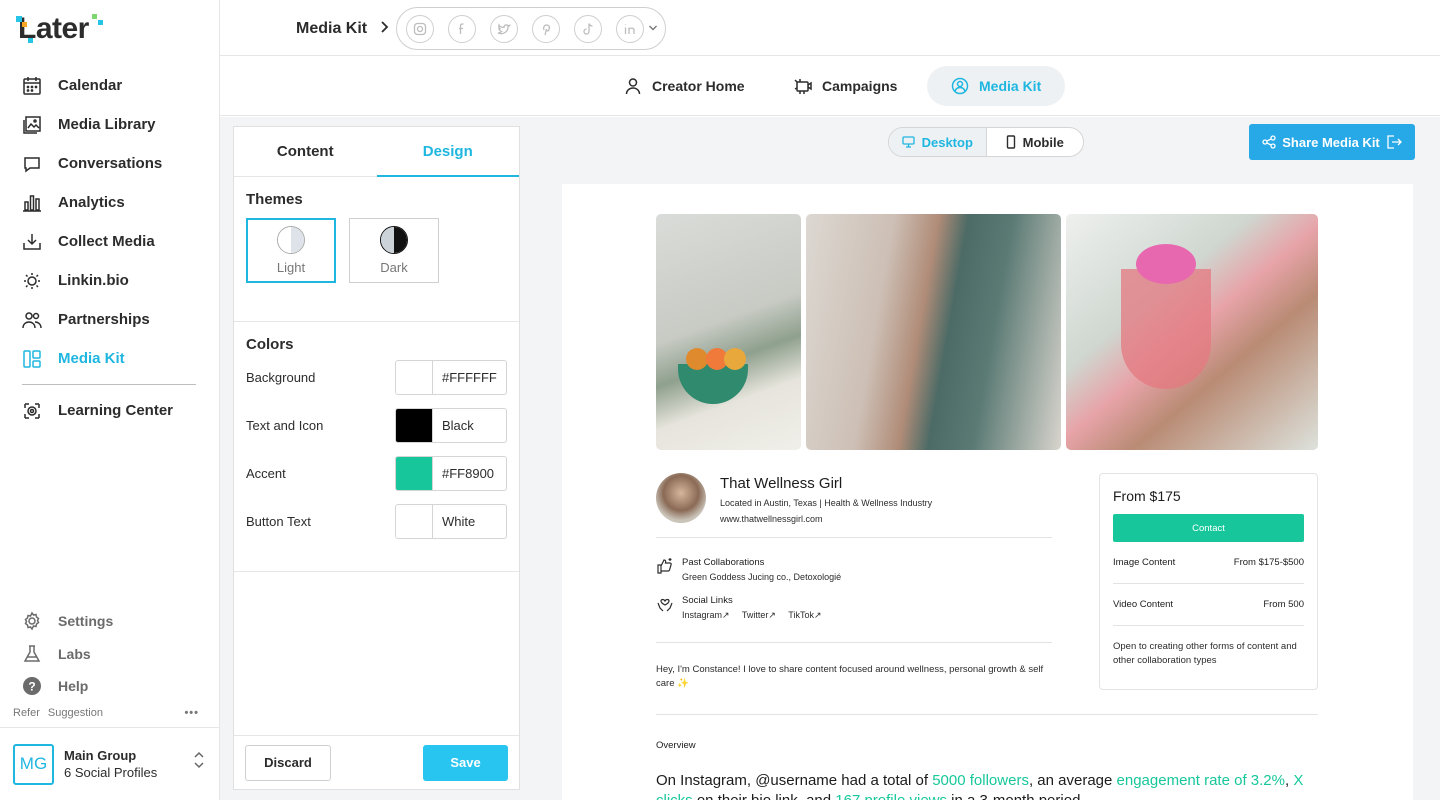 The height and width of the screenshot is (800, 1440). Describe the element at coordinates (281, 377) in the screenshot. I see `color-label: Background` at that location.